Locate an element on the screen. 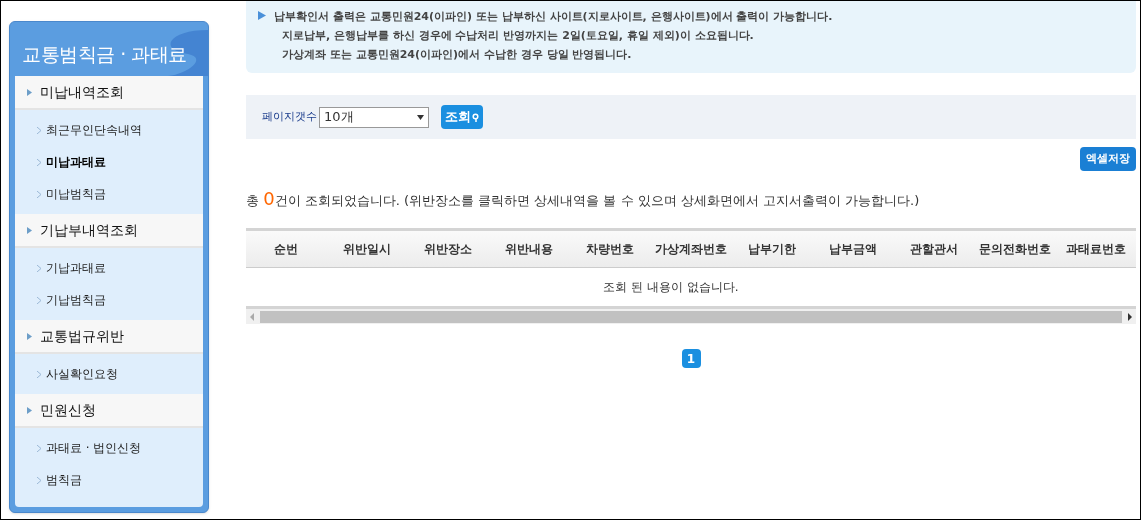  result-summary: 총 0건이 조회되었습니다. (위반장소를 클릭하면 상세내역을 볼 수 있으며 상세화면에서 고지서출력이 가능합니다.) is located at coordinates (583, 199).